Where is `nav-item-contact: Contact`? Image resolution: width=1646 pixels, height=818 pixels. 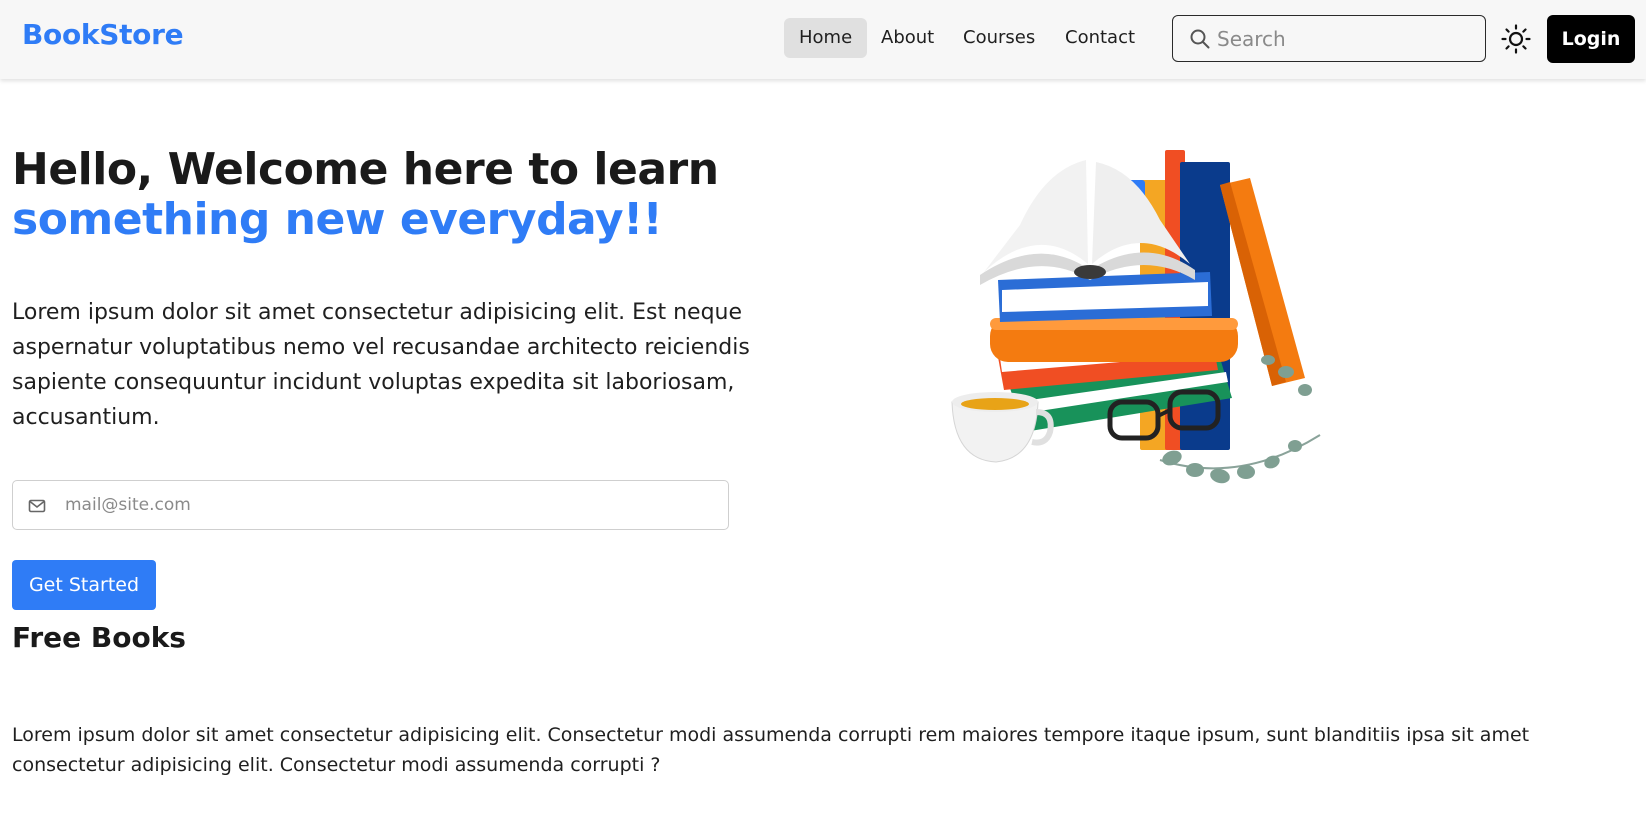 nav-item-contact: Contact is located at coordinates (1100, 38).